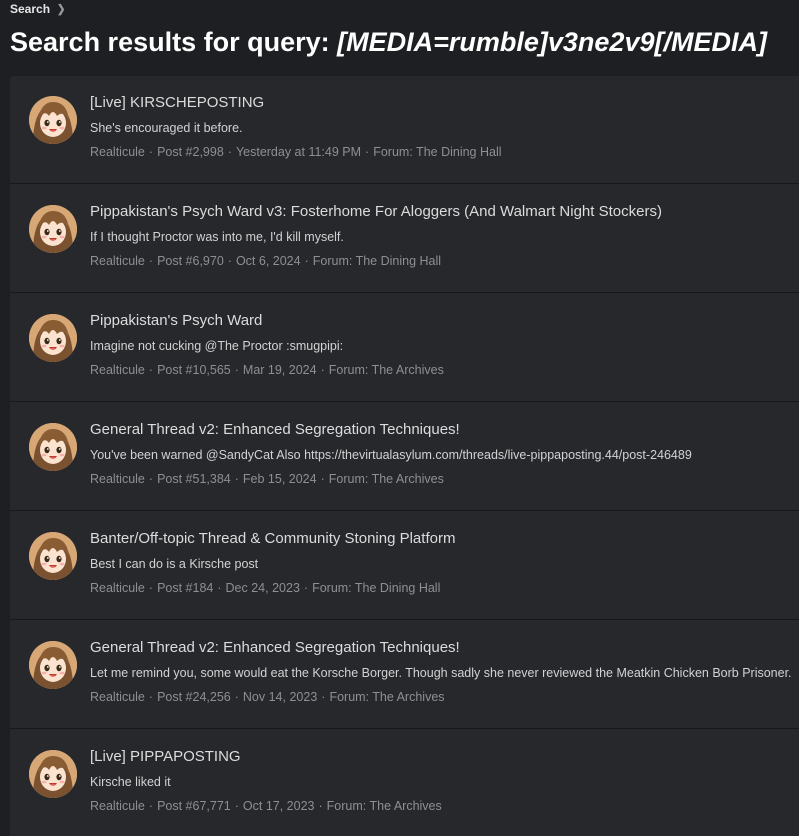  Describe the element at coordinates (194, 806) in the screenshot. I see `result-post-number: Post #67,771` at that location.